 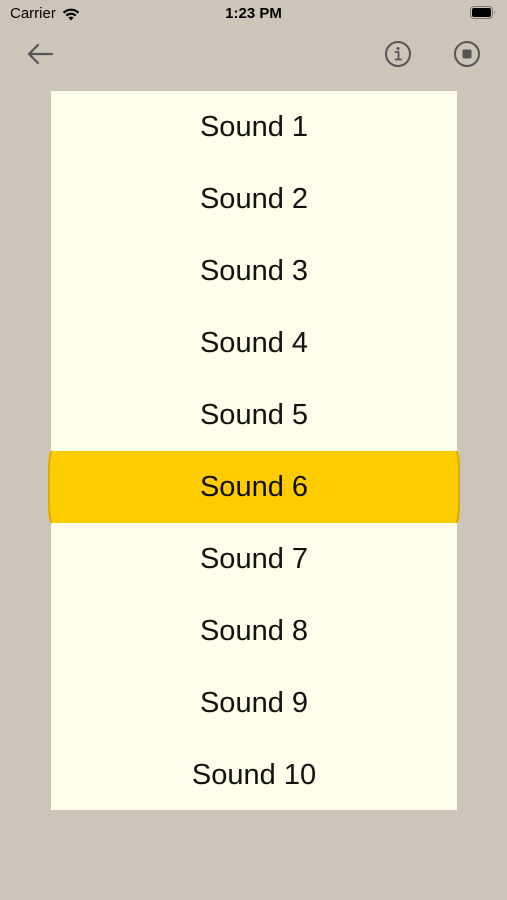 I want to click on sound-label: Sound 8, so click(x=254, y=630).